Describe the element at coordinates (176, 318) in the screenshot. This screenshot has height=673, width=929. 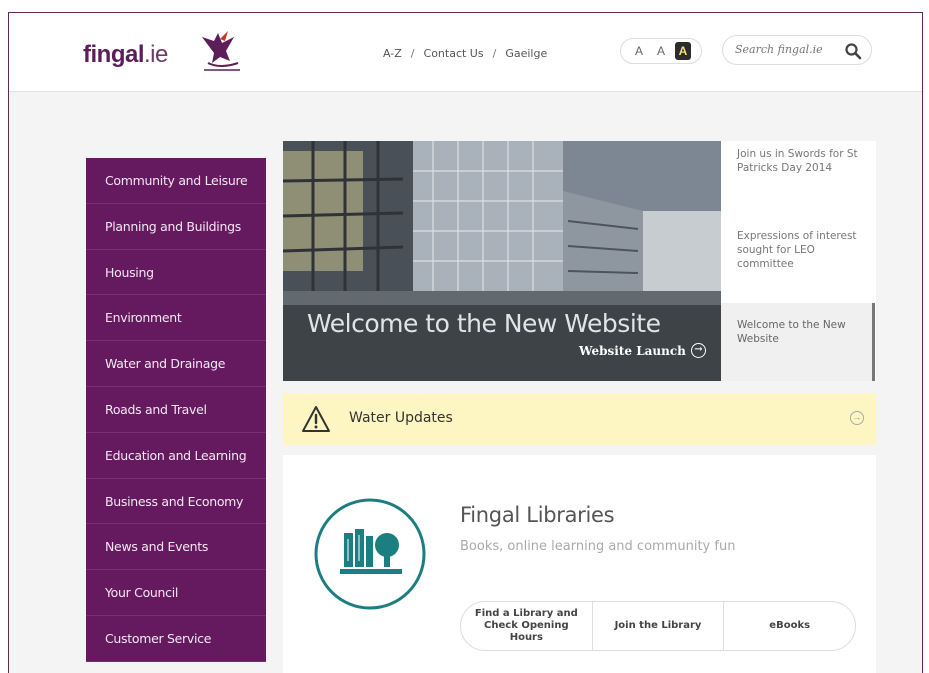
I see `nav-item-environment: Environment` at that location.